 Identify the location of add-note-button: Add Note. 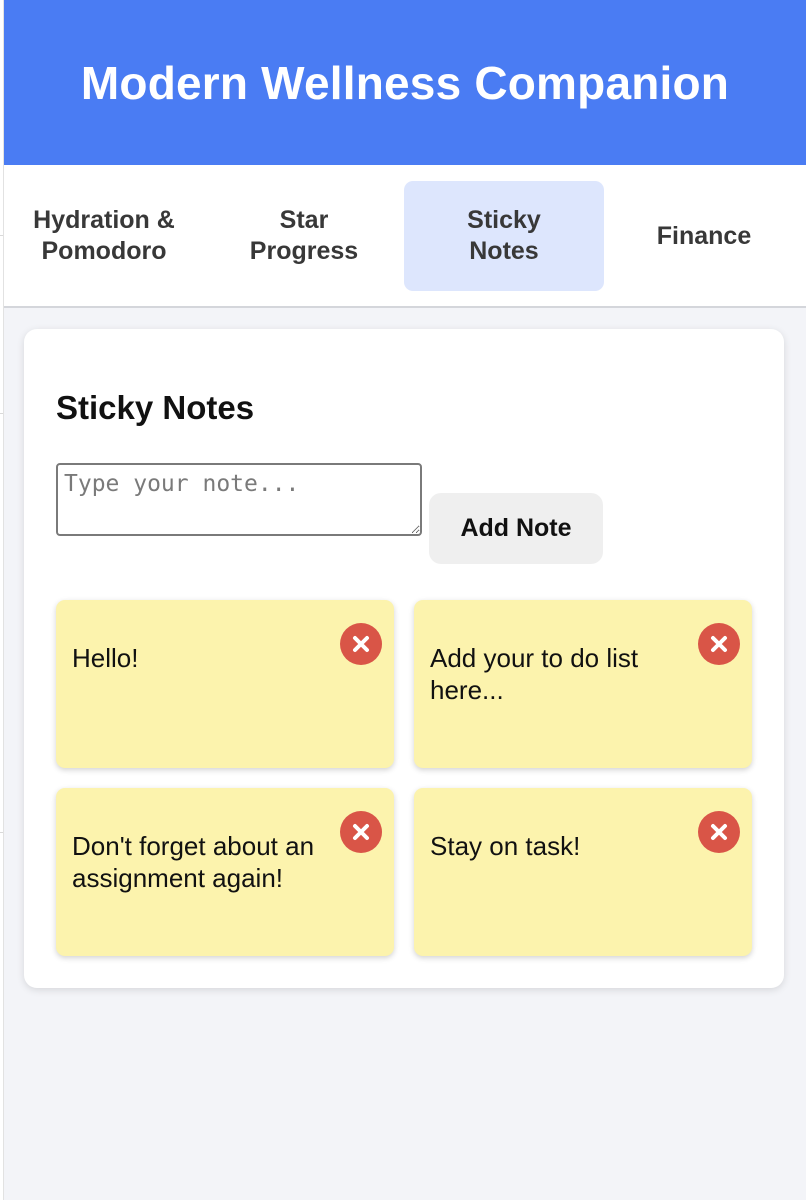
(516, 528).